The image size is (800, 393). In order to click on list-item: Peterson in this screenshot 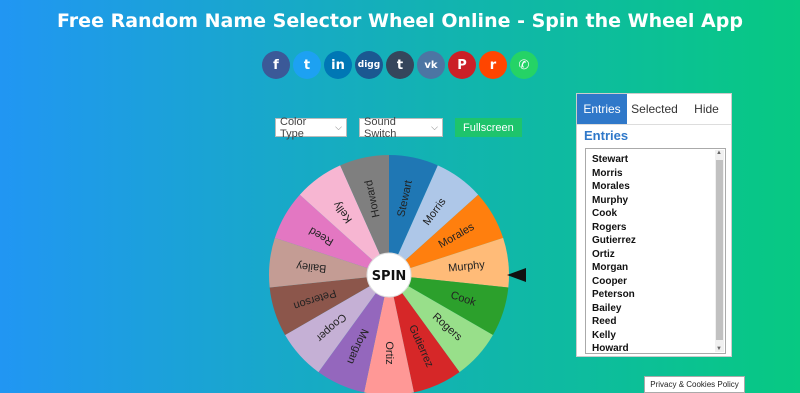, I will do `click(613, 294)`.